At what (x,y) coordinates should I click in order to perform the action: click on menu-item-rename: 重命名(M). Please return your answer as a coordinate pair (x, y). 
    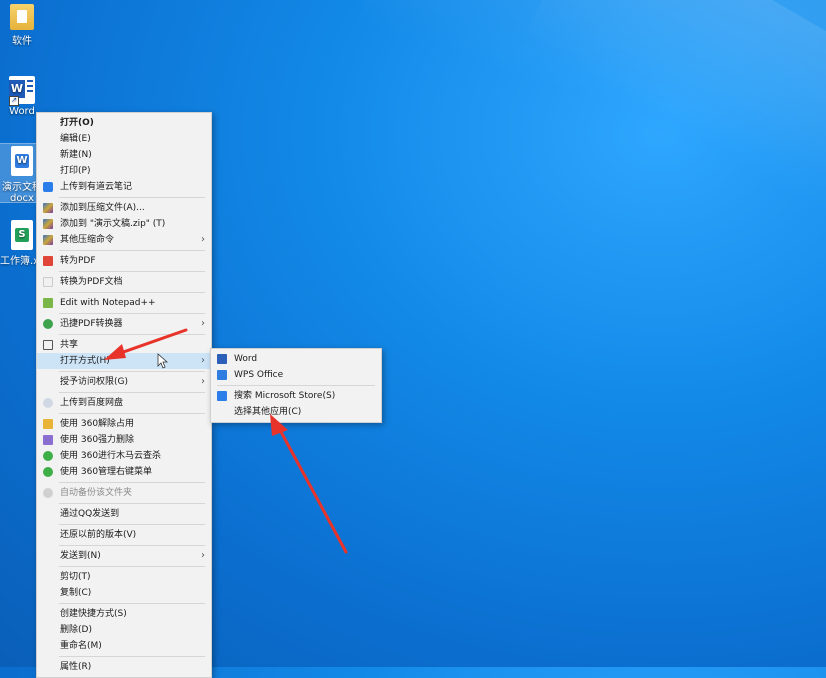
    Looking at the image, I should click on (124, 646).